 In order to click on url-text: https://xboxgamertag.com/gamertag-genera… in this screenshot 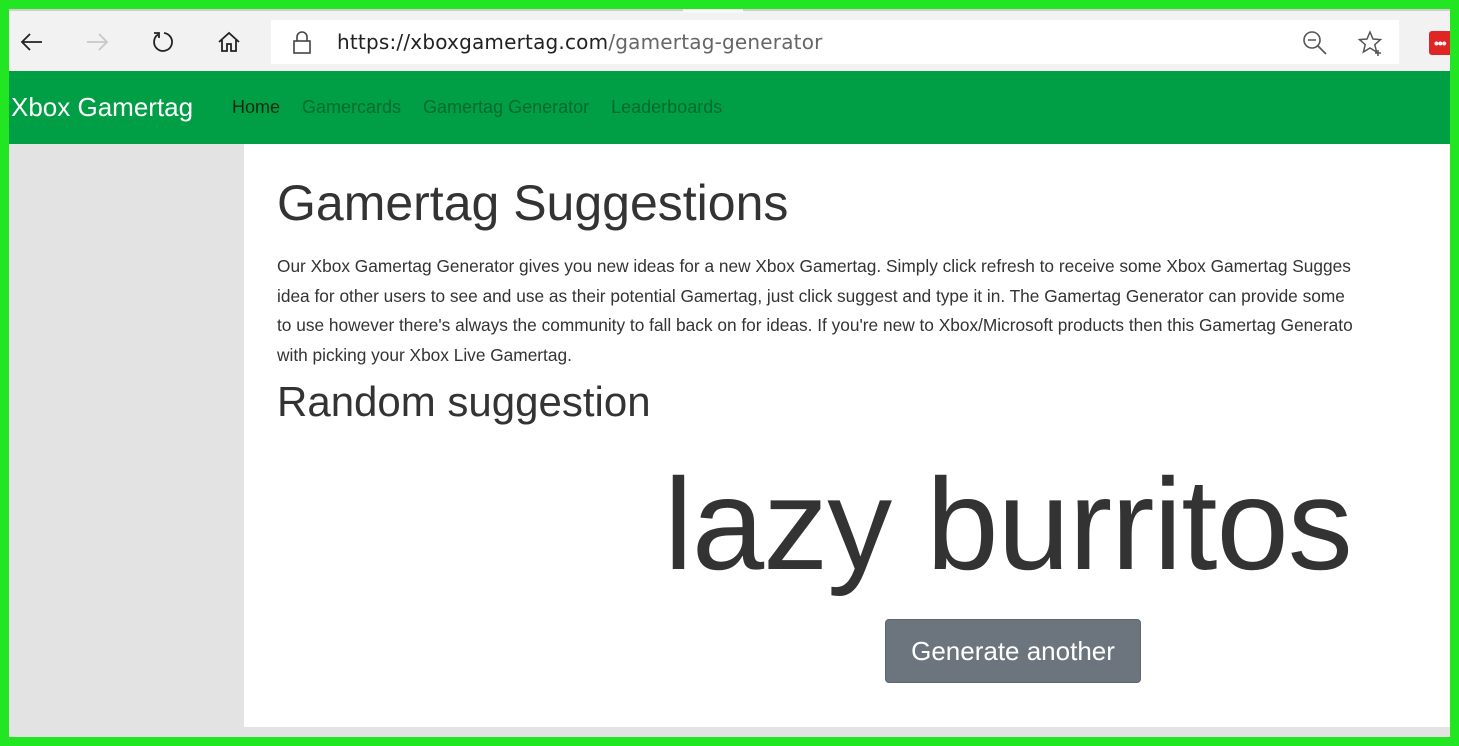, I will do `click(580, 42)`.